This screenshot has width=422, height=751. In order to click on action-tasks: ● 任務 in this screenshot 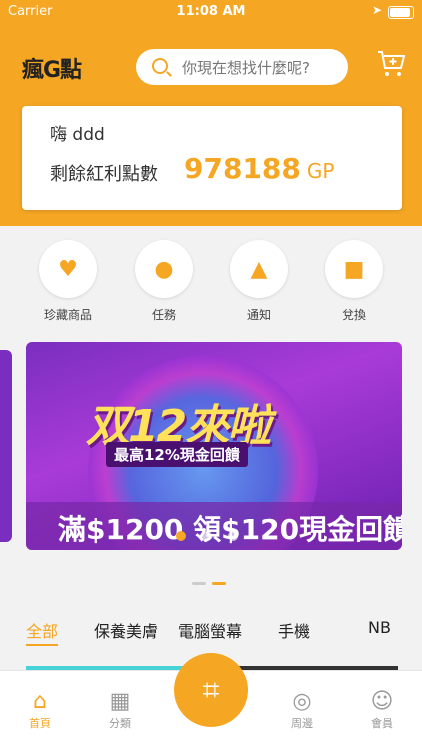, I will do `click(164, 281)`.